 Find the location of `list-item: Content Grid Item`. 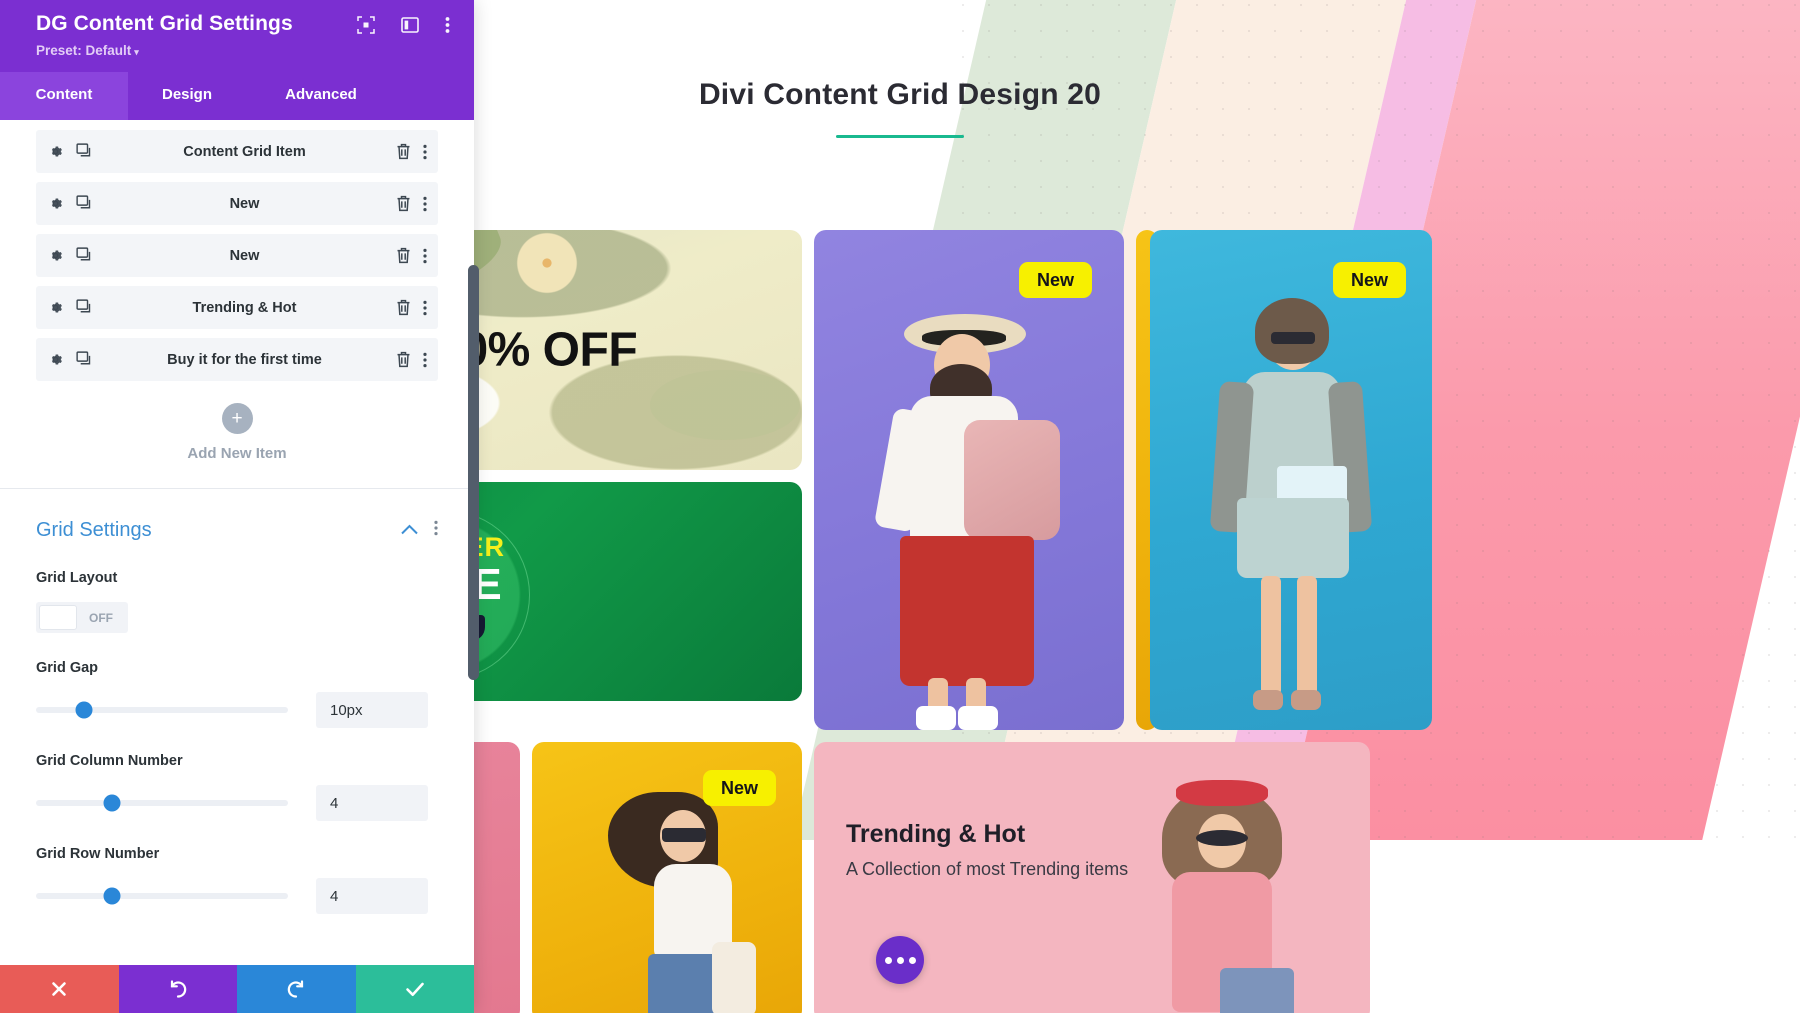

list-item: Content Grid Item is located at coordinates (237, 151).